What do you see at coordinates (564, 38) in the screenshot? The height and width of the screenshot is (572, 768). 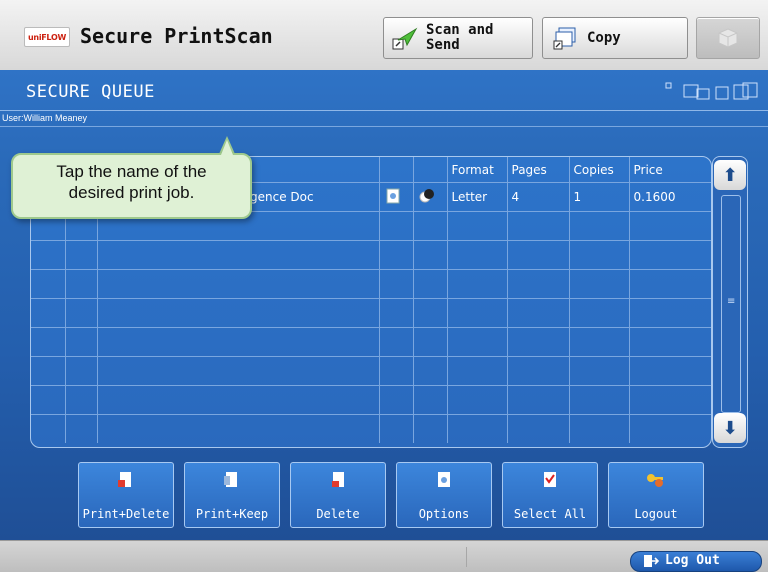 I see `copy-icon` at bounding box center [564, 38].